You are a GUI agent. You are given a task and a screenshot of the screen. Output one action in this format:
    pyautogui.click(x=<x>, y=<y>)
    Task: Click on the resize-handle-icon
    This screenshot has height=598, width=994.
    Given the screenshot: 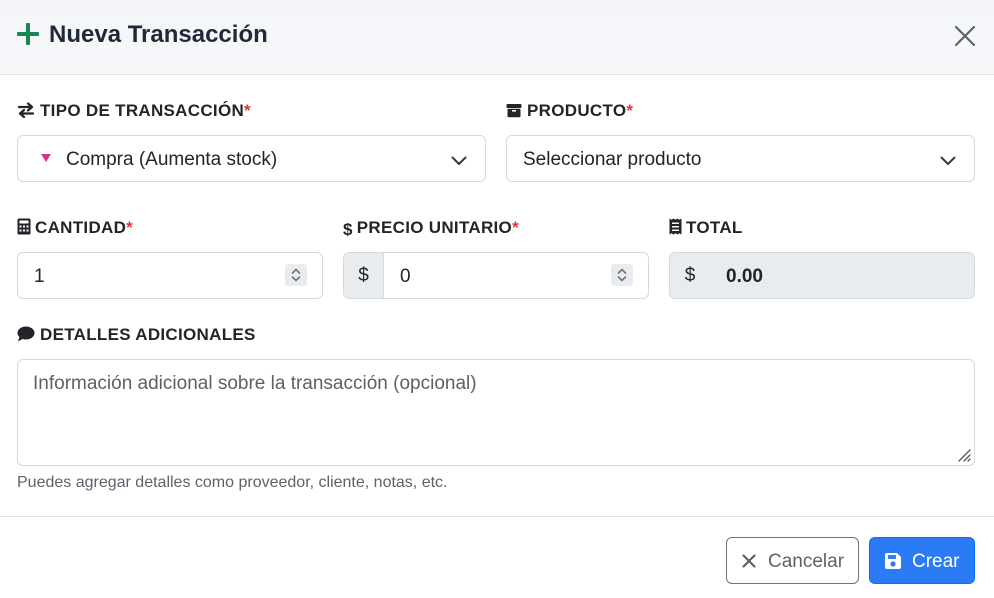 What is the action you would take?
    pyautogui.click(x=963, y=456)
    